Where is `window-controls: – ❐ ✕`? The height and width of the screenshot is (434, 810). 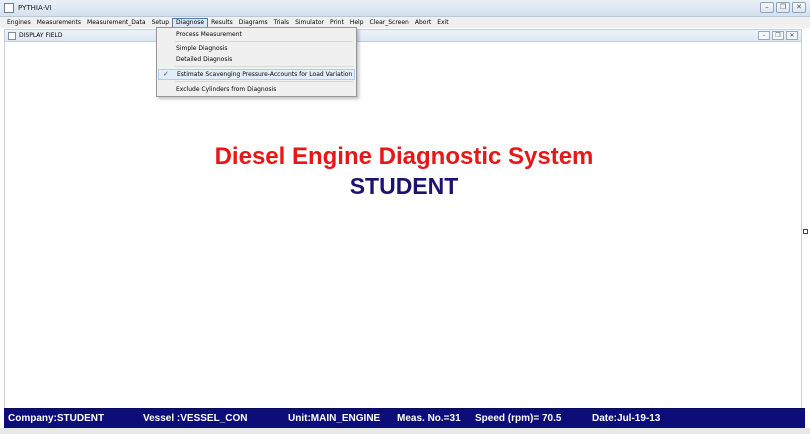 window-controls: – ❐ ✕ is located at coordinates (783, 7).